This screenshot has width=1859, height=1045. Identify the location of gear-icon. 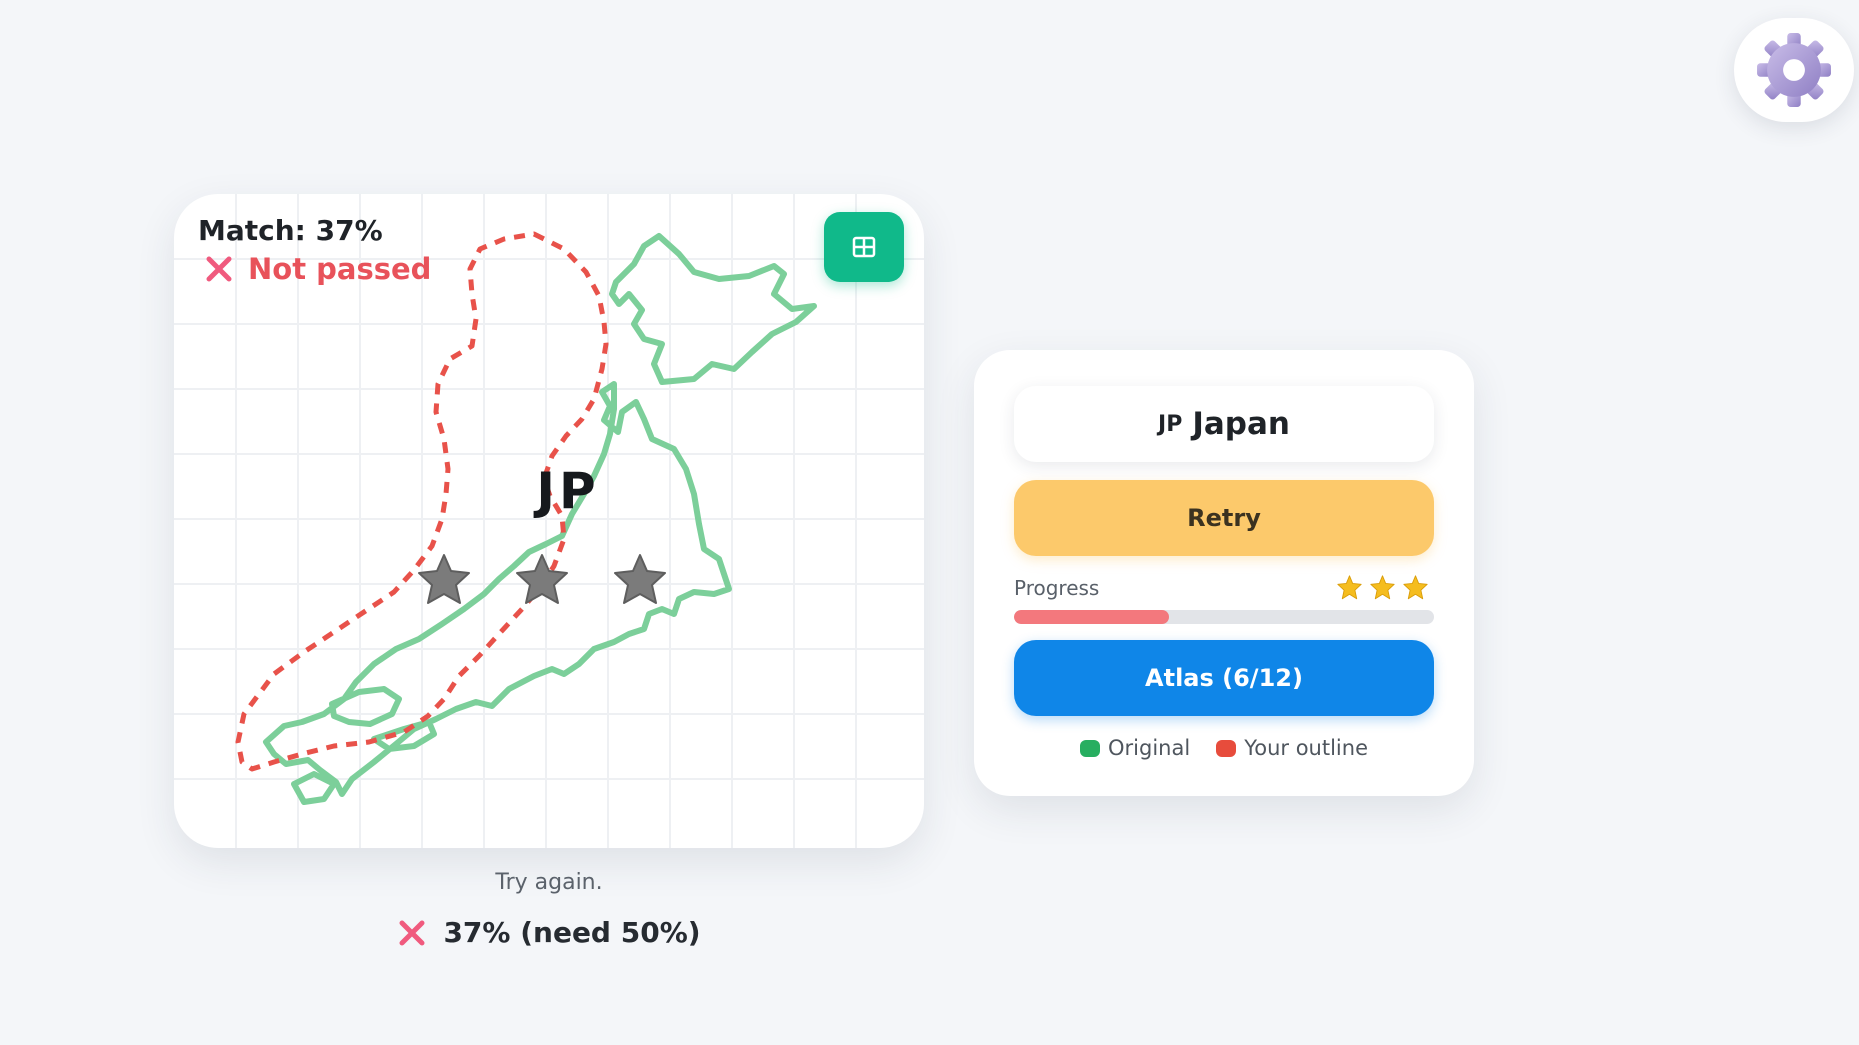
(1794, 70).